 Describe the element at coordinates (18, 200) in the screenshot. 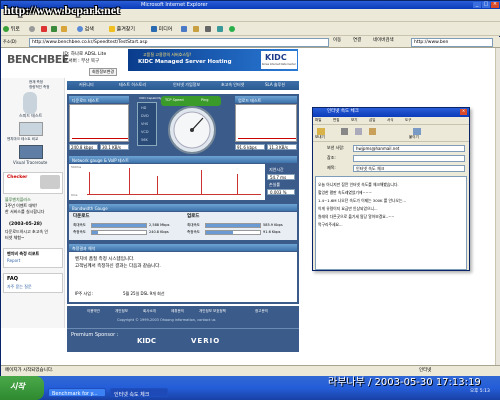

I see `news-title: 블루벤치플러스` at that location.